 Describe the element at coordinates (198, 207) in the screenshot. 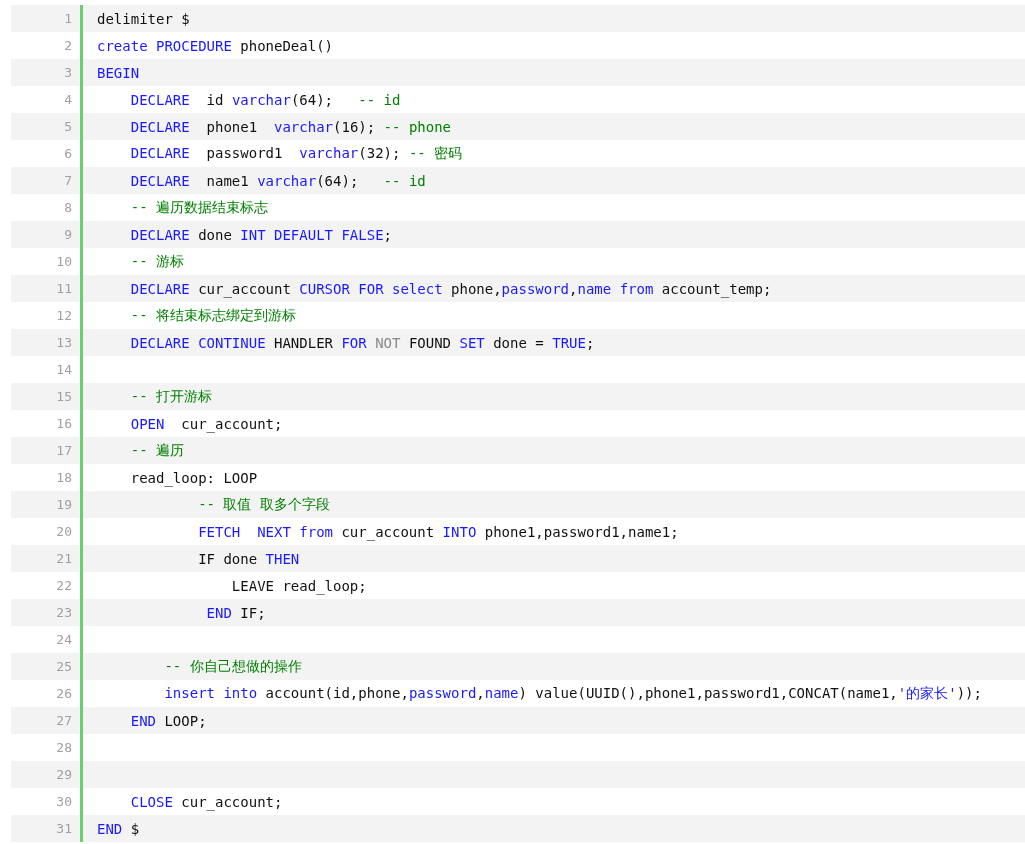

I see `code-line: -- 遍历数据结束标志` at that location.